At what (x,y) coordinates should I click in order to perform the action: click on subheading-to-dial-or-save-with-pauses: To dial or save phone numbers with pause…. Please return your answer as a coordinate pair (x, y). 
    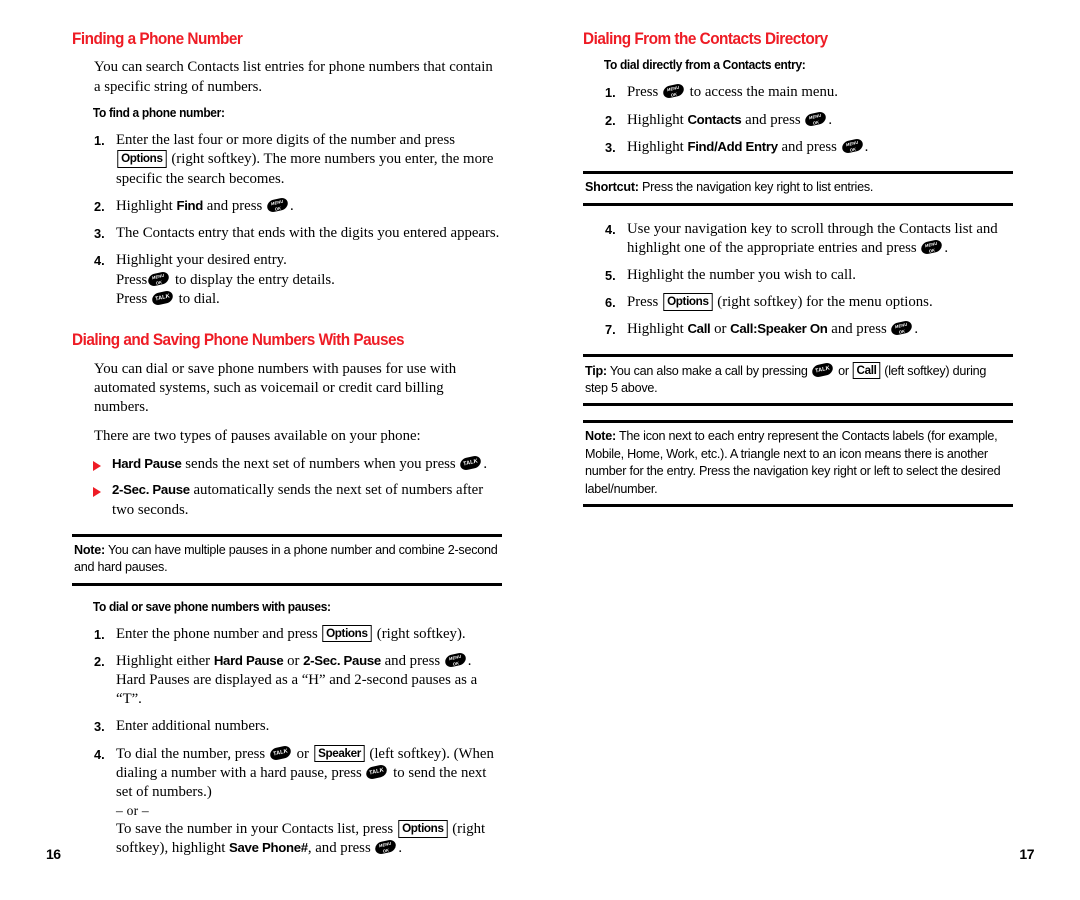
    Looking at the image, I should click on (211, 606).